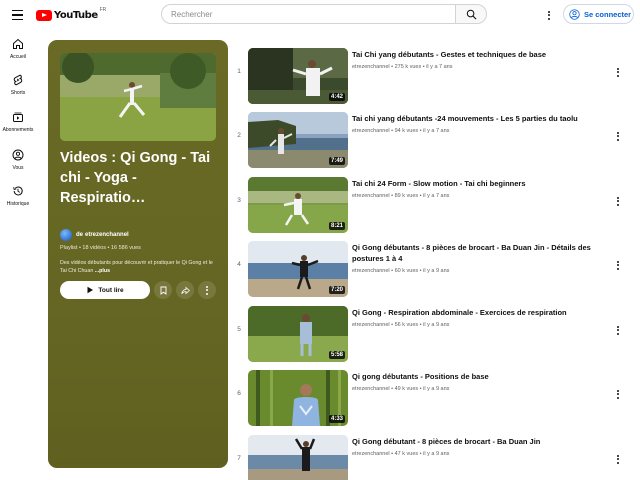  What do you see at coordinates (239, 393) in the screenshot?
I see `video-index: 6` at bounding box center [239, 393].